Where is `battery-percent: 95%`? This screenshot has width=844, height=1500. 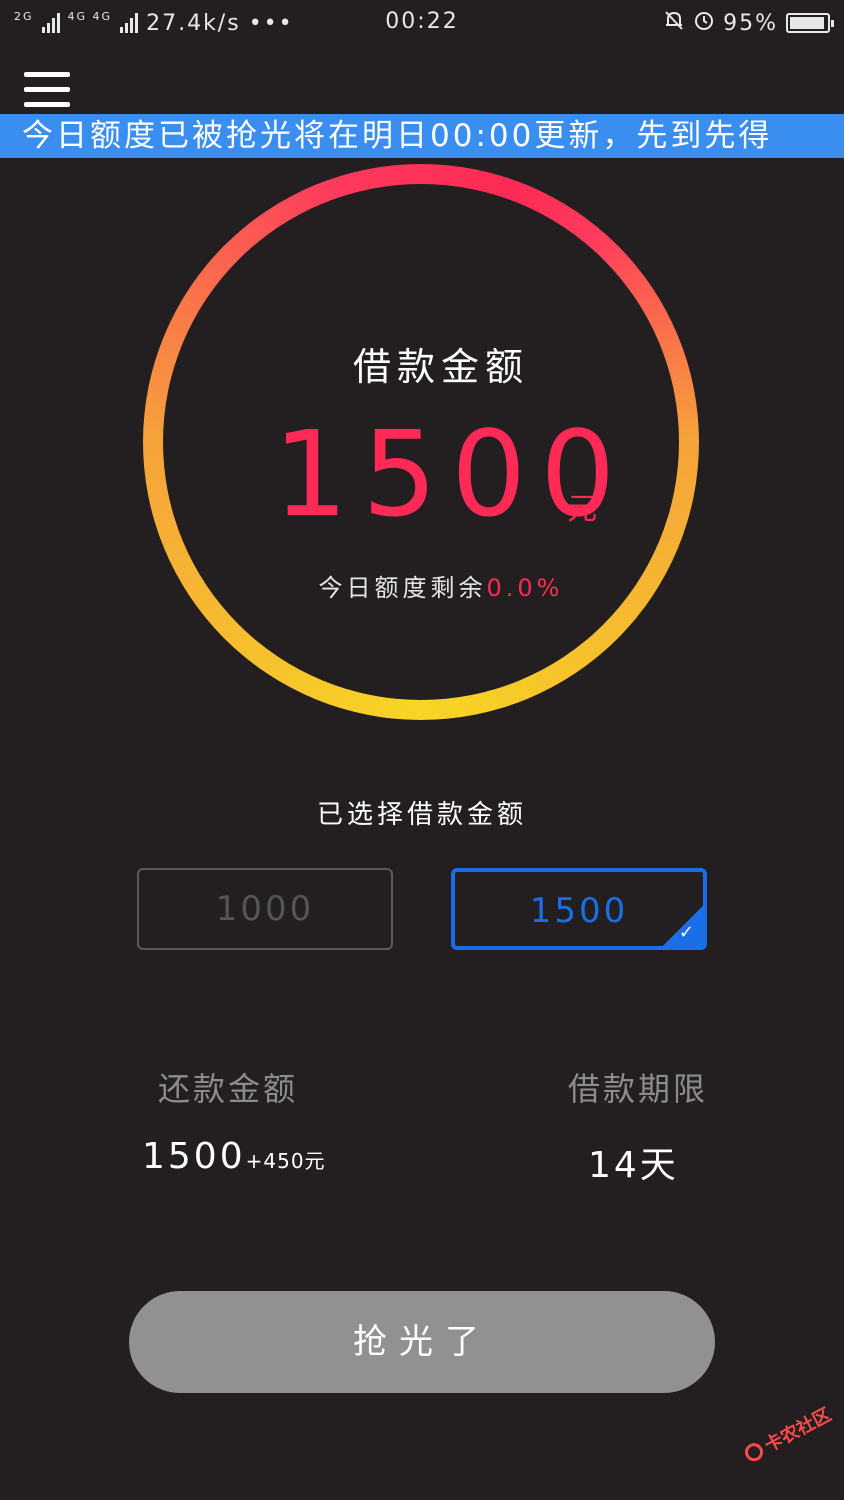 battery-percent: 95% is located at coordinates (750, 23).